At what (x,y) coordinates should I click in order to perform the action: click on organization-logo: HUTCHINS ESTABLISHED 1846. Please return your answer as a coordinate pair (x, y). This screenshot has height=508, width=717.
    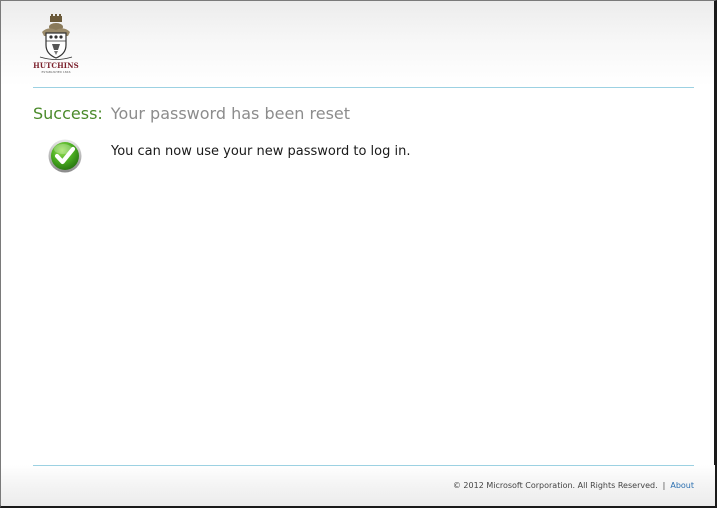
    Looking at the image, I should click on (56, 45).